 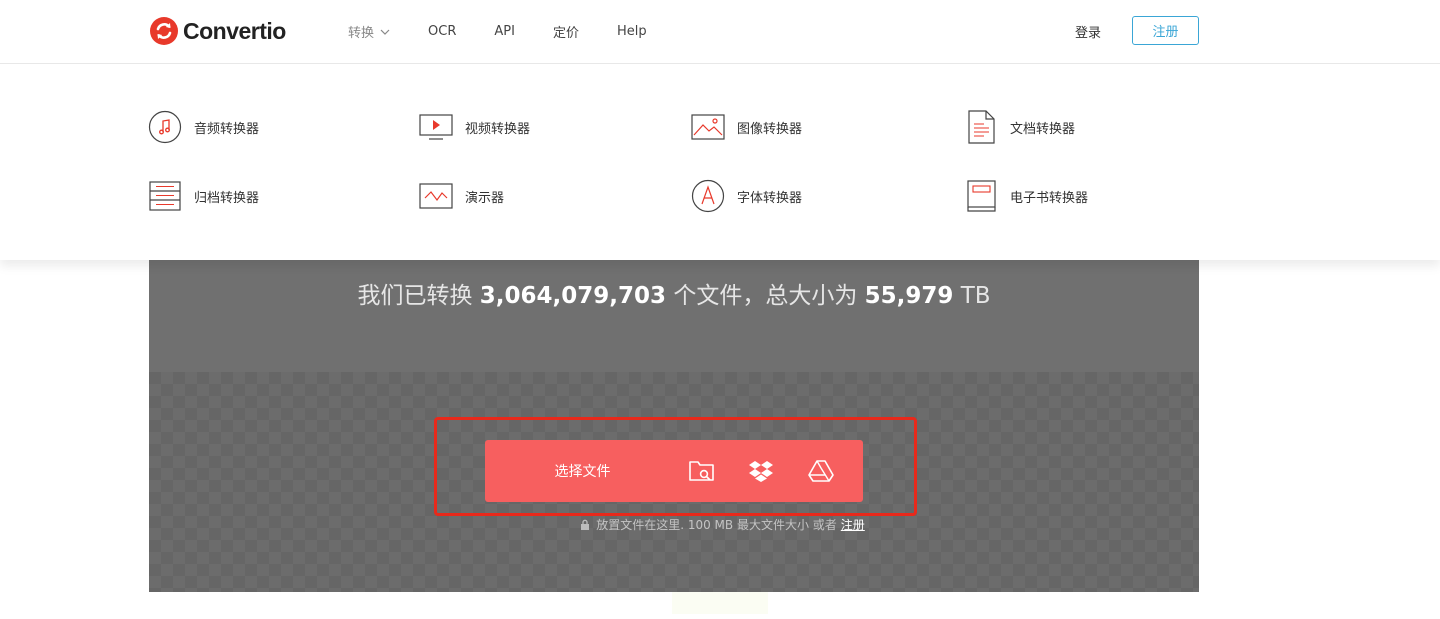 I want to click on menu-item-font-converter: 字体转换器, so click(x=746, y=196).